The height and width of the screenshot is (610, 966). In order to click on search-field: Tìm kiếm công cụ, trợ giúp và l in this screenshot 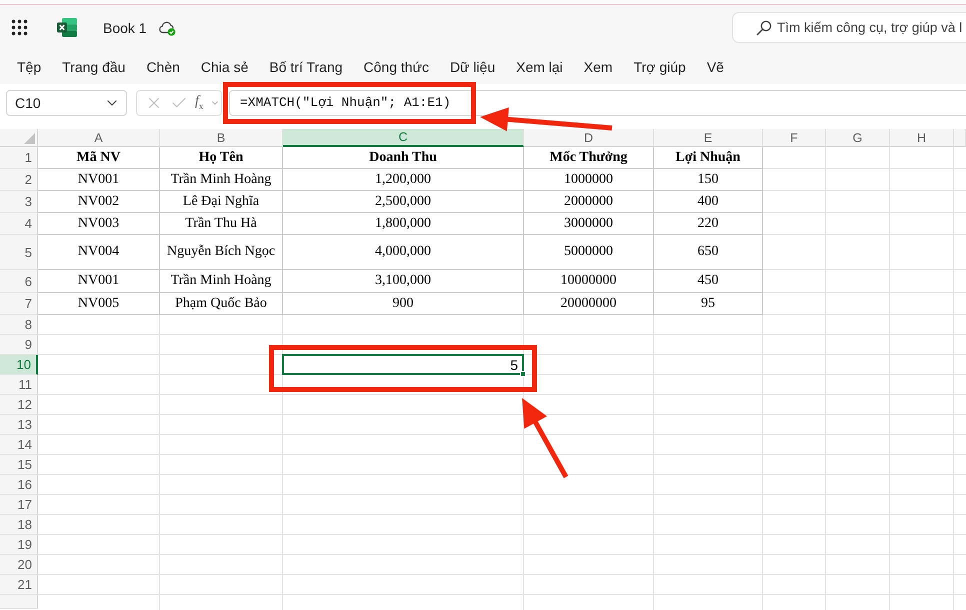, I will do `click(849, 27)`.